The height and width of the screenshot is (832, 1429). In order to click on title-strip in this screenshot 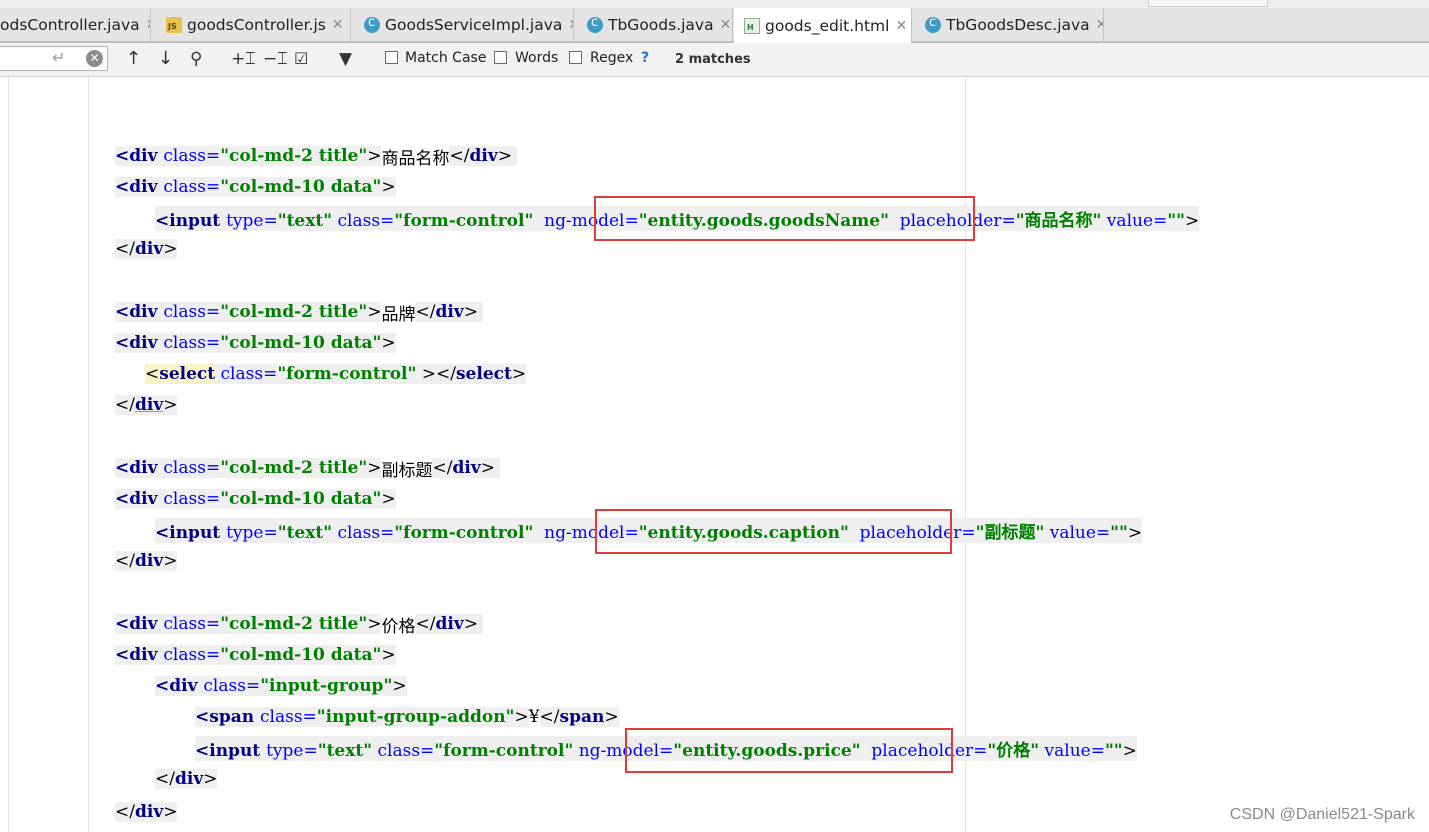, I will do `click(714, 4)`.